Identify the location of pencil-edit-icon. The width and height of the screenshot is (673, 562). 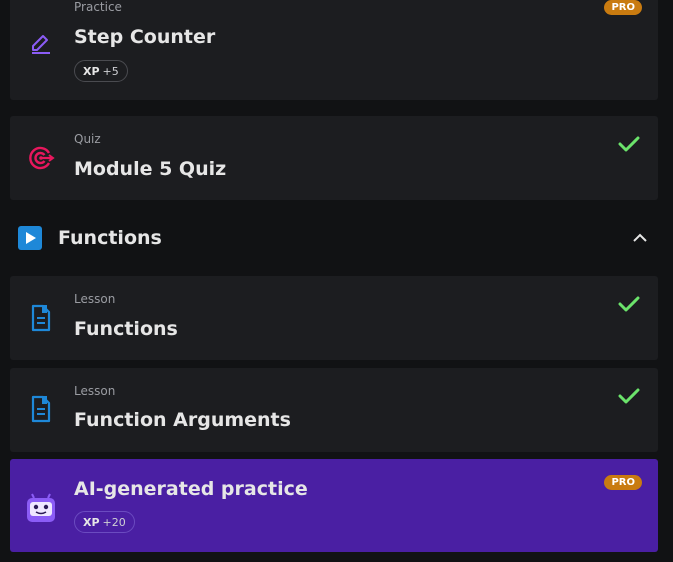
(41, 43).